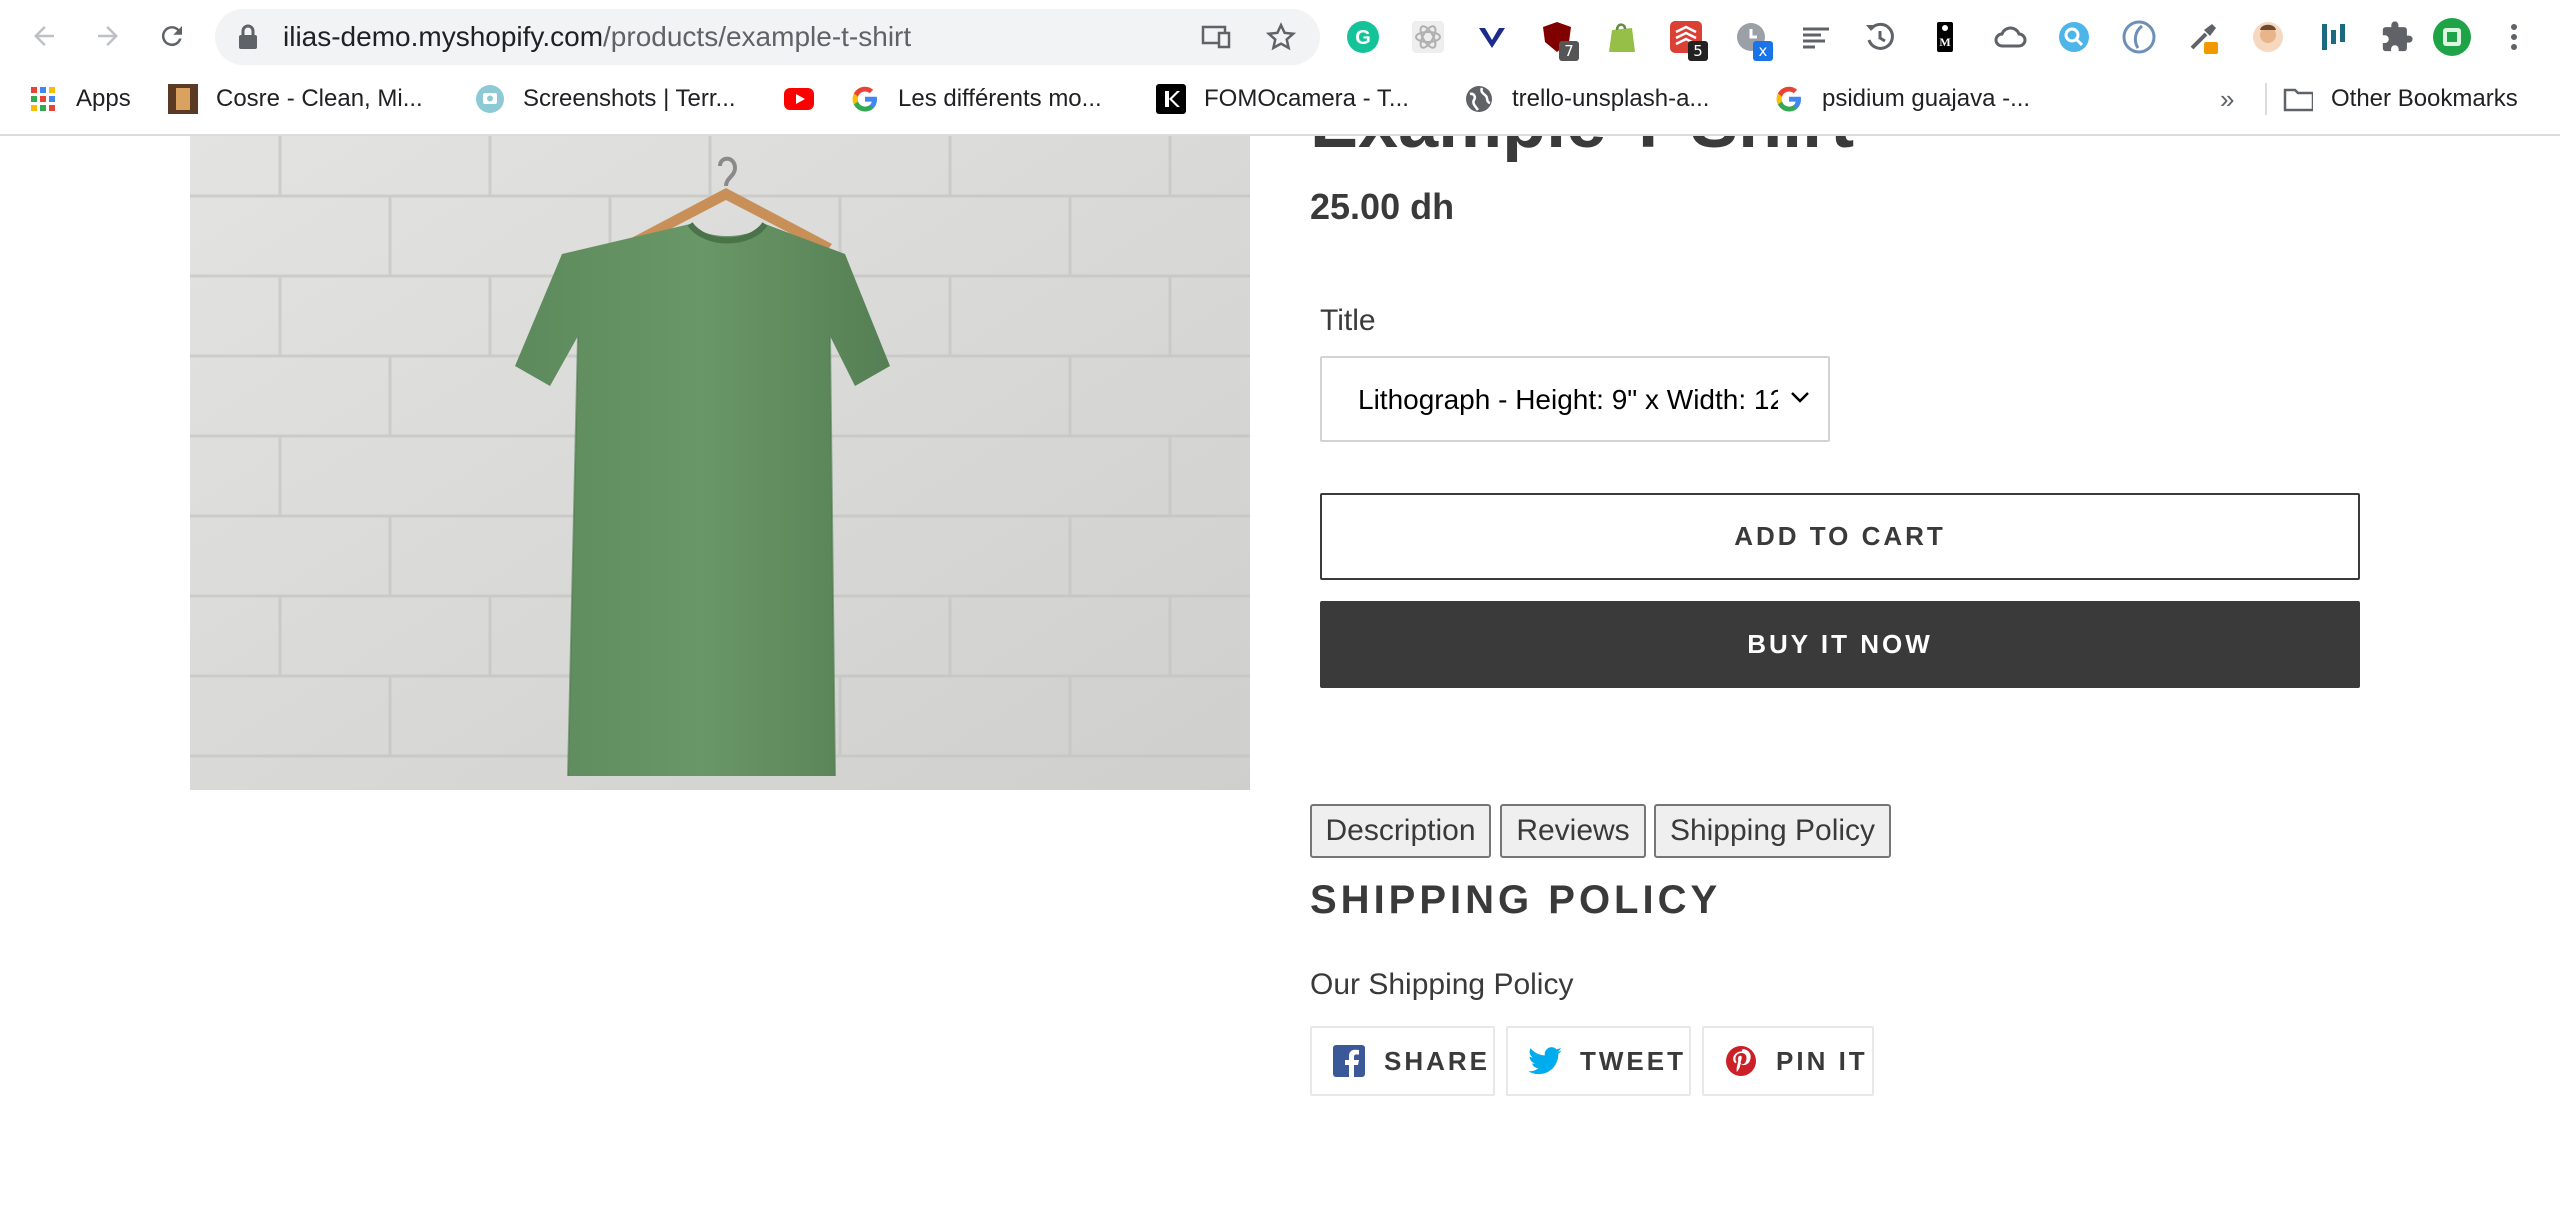 This screenshot has height=1218, width=2560. I want to click on share-label: SHARE, so click(1437, 1060).